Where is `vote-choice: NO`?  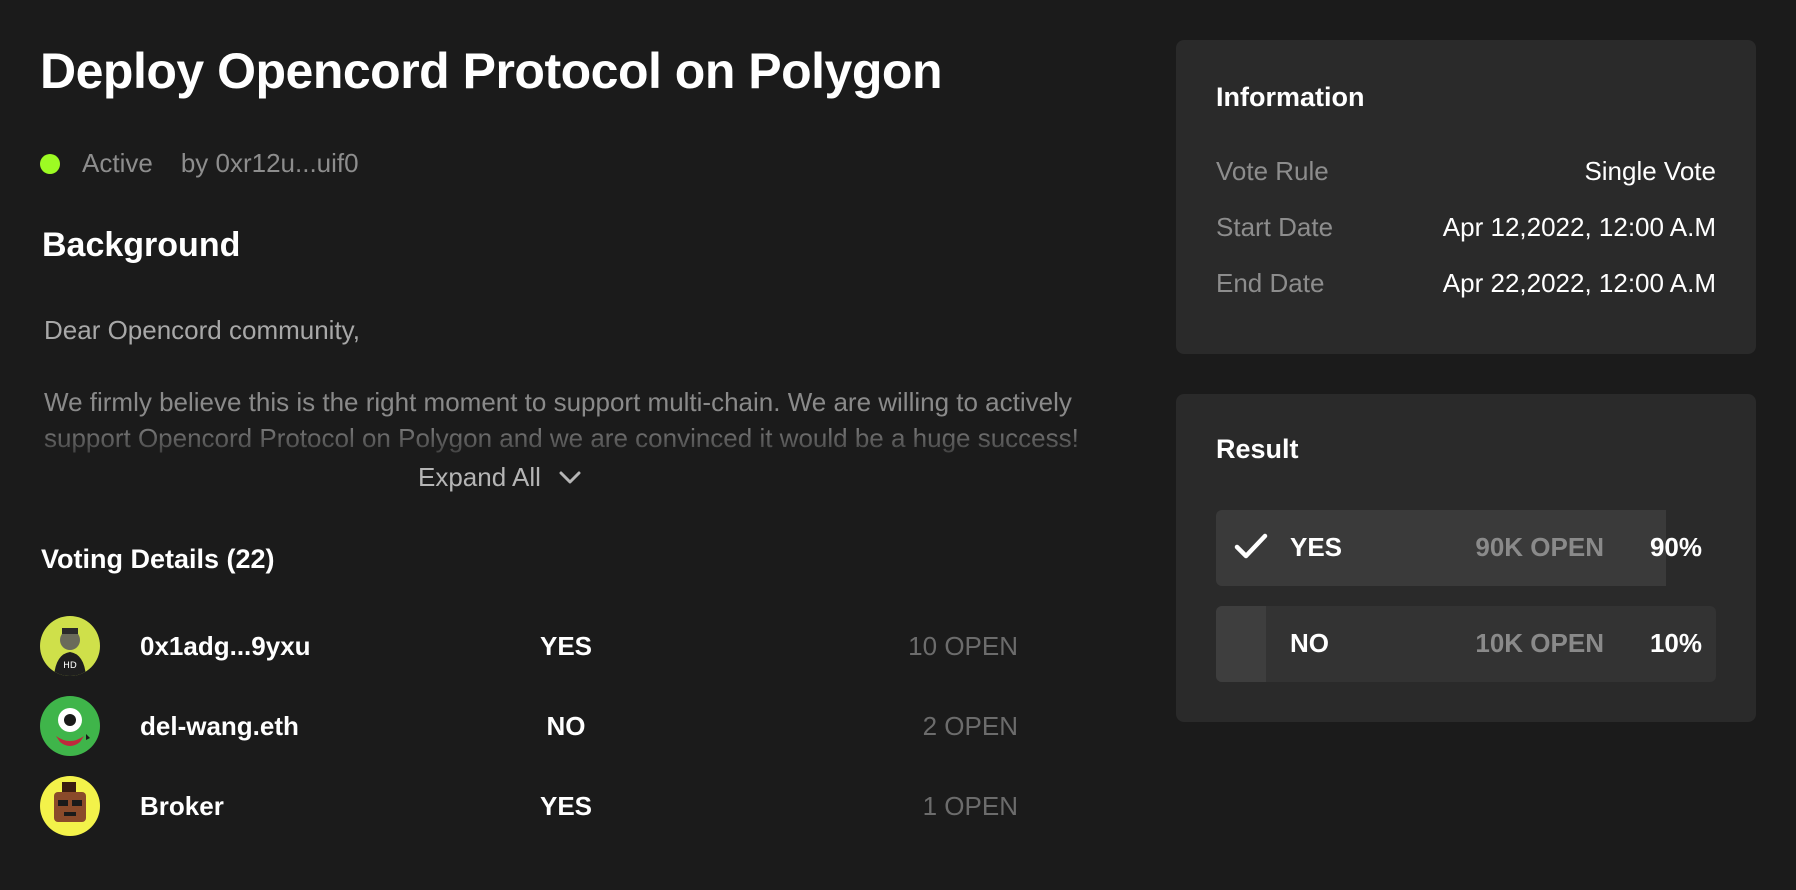
vote-choice: NO is located at coordinates (566, 725).